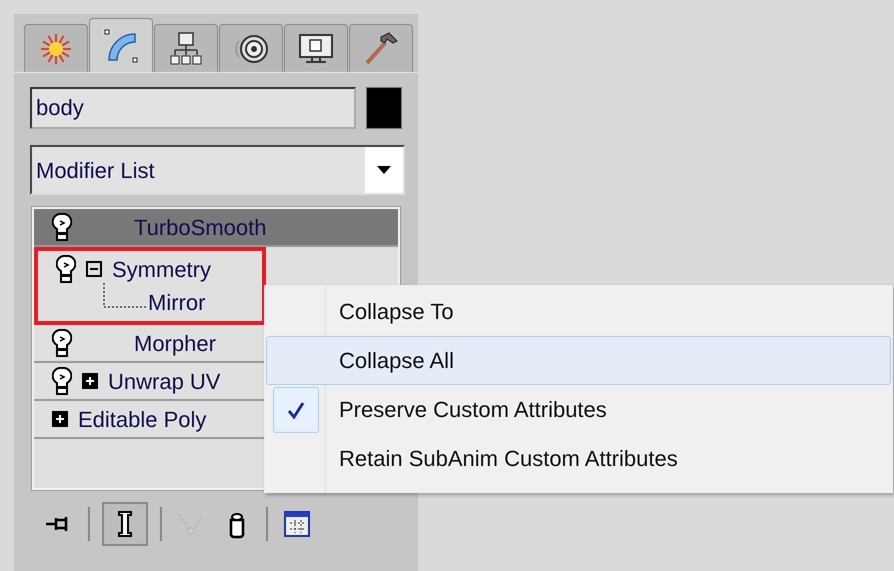 This screenshot has height=571, width=894. What do you see at coordinates (164, 382) in the screenshot?
I see `modifier-name: Unwrap UV` at bounding box center [164, 382].